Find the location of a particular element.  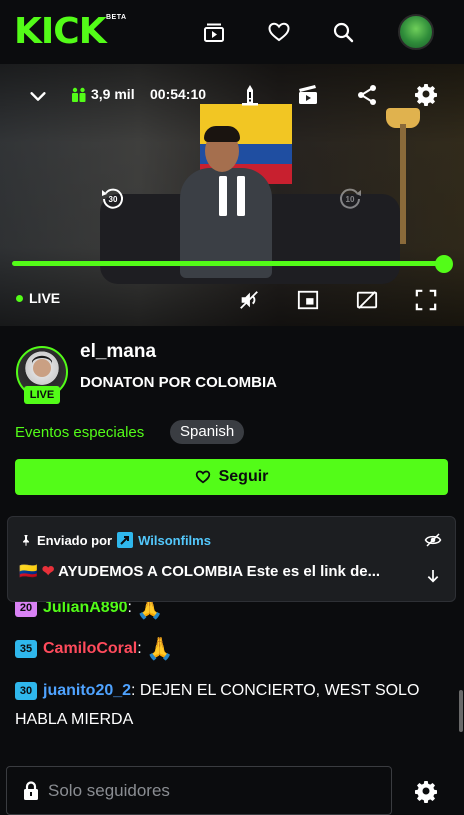

follow-button: Seguir is located at coordinates (231, 477).